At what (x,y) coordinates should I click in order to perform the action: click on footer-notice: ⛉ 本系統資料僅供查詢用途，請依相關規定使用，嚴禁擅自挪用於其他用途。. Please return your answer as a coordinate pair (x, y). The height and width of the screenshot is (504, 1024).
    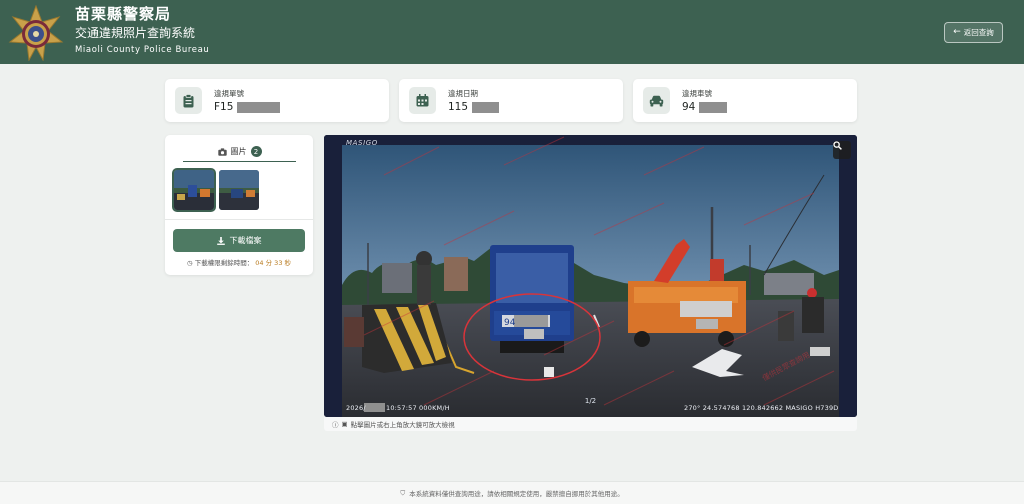
    Looking at the image, I should click on (512, 492).